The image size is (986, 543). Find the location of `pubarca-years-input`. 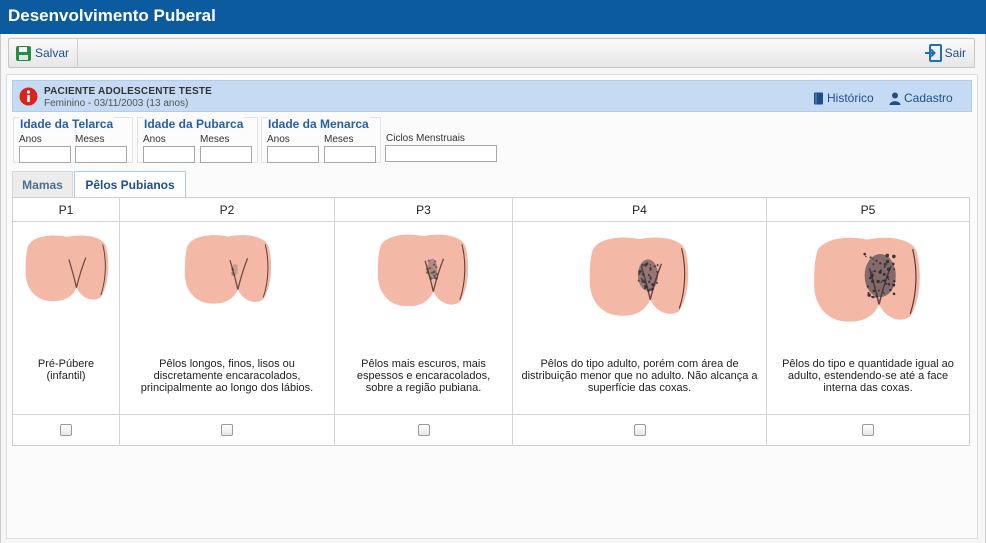

pubarca-years-input is located at coordinates (169, 154).